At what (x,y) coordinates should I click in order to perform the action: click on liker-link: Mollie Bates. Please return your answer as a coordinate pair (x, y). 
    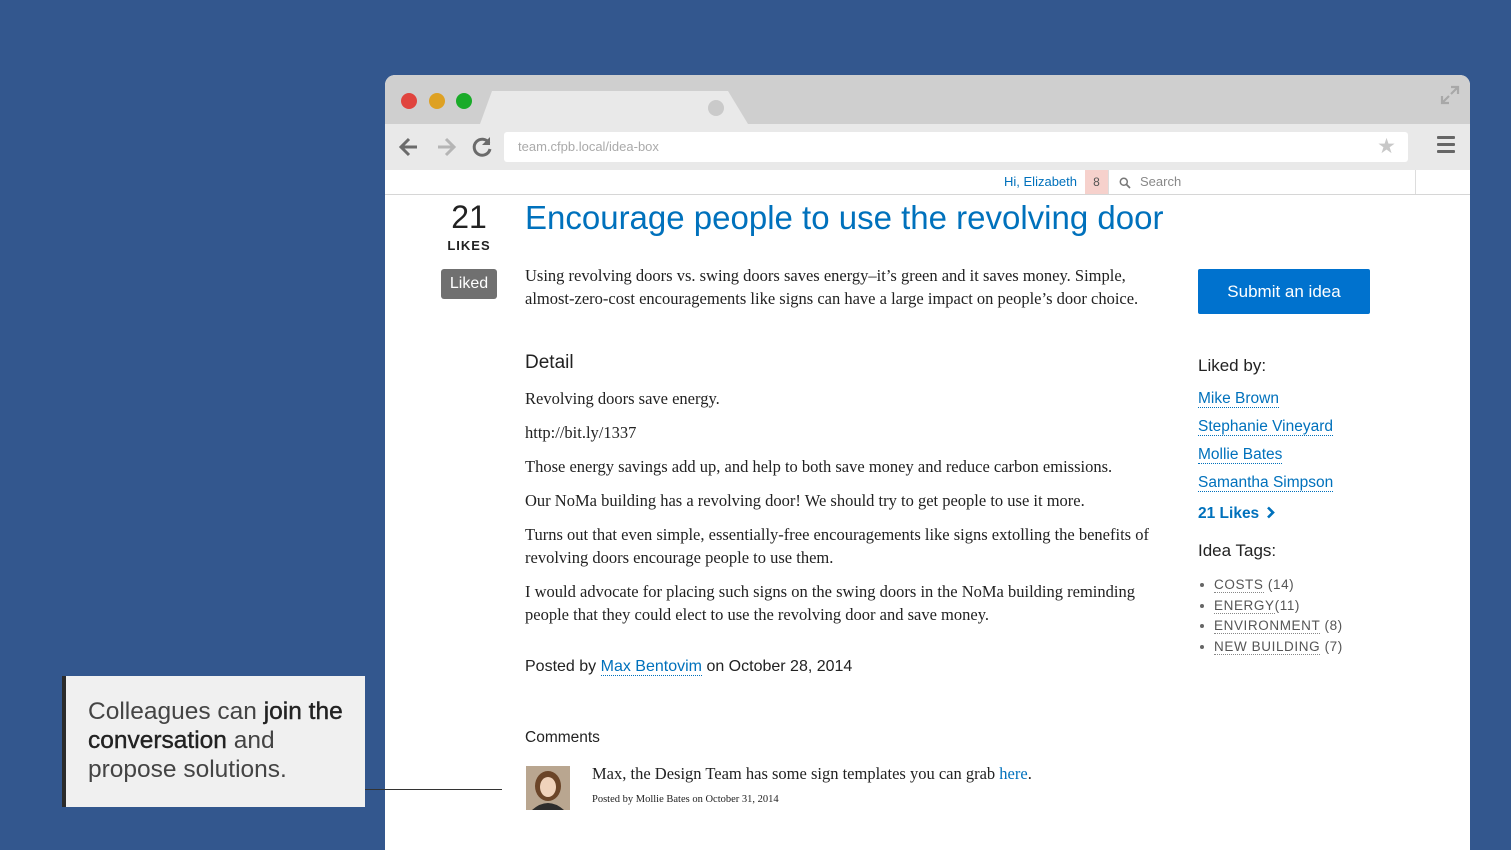
    Looking at the image, I should click on (1240, 455).